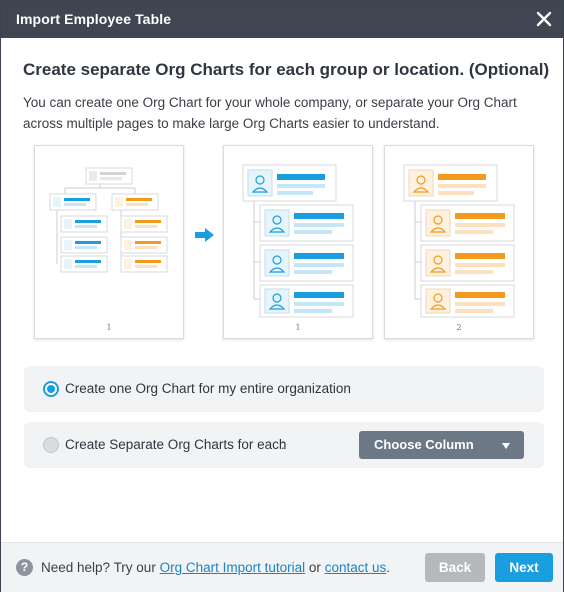 This screenshot has height=592, width=564. I want to click on blue-group-chart-diagram, so click(298, 241).